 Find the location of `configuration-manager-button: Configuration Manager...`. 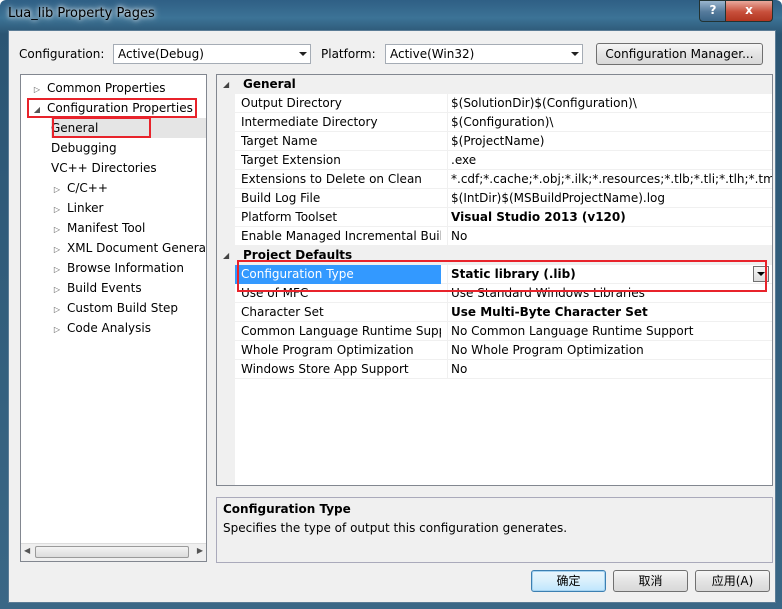

configuration-manager-button: Configuration Manager... is located at coordinates (679, 54).